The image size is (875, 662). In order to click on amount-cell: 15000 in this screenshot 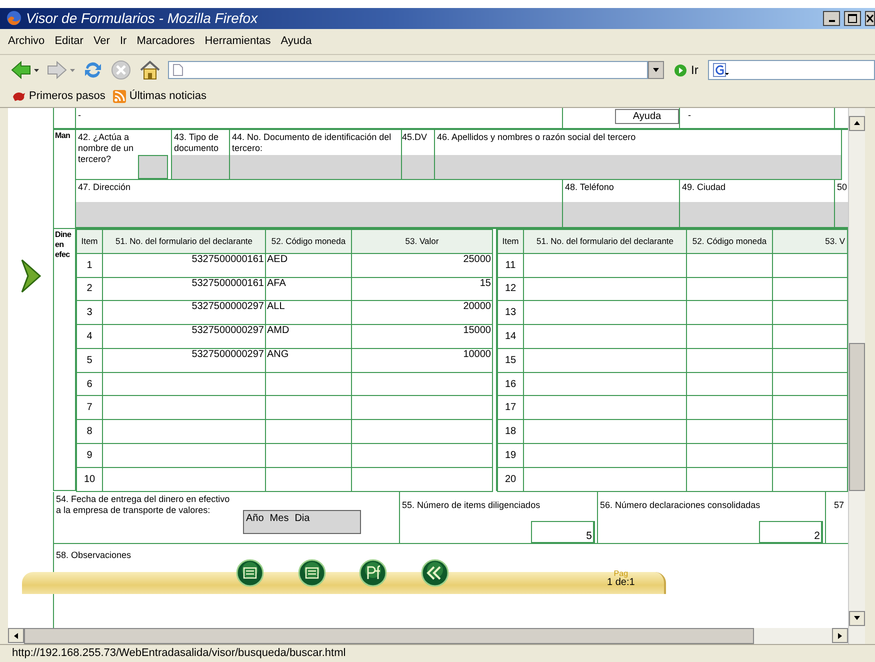, I will do `click(422, 336)`.